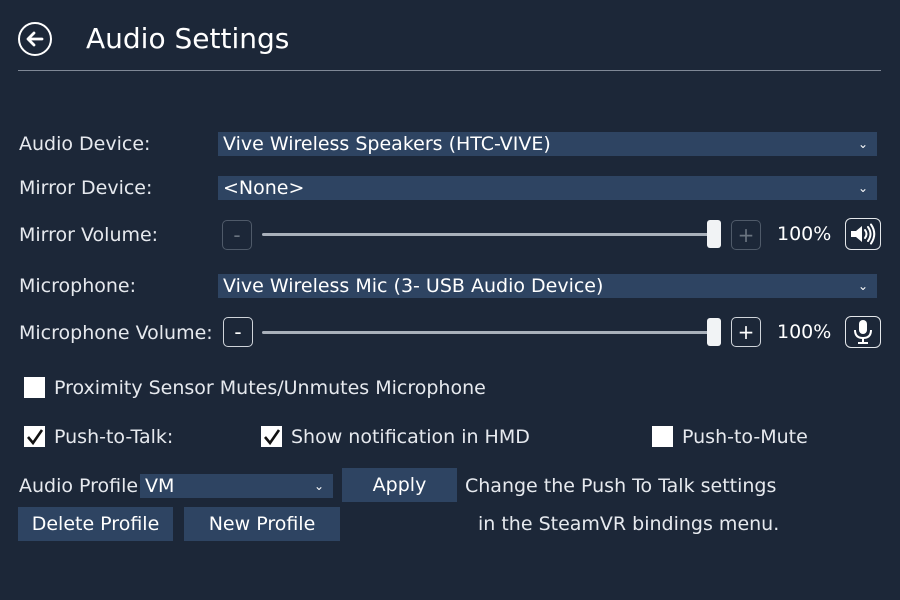  I want to click on push-to-talk-note-line1: Change the Push To Talk settings, so click(621, 486).